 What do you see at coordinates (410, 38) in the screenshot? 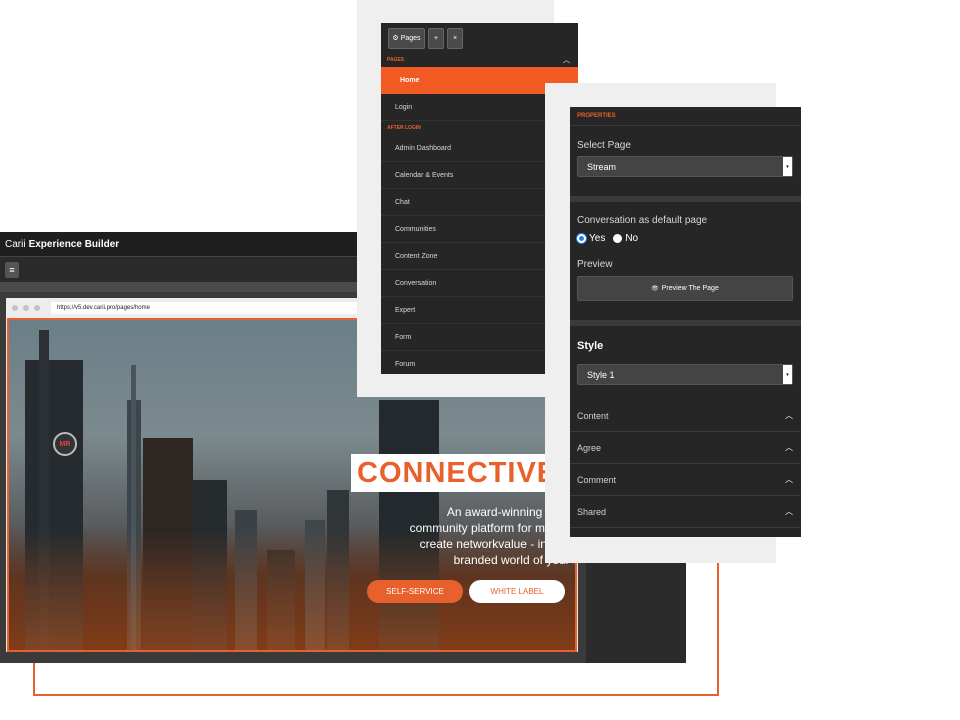
I see `pages-button-label: Pages` at bounding box center [410, 38].